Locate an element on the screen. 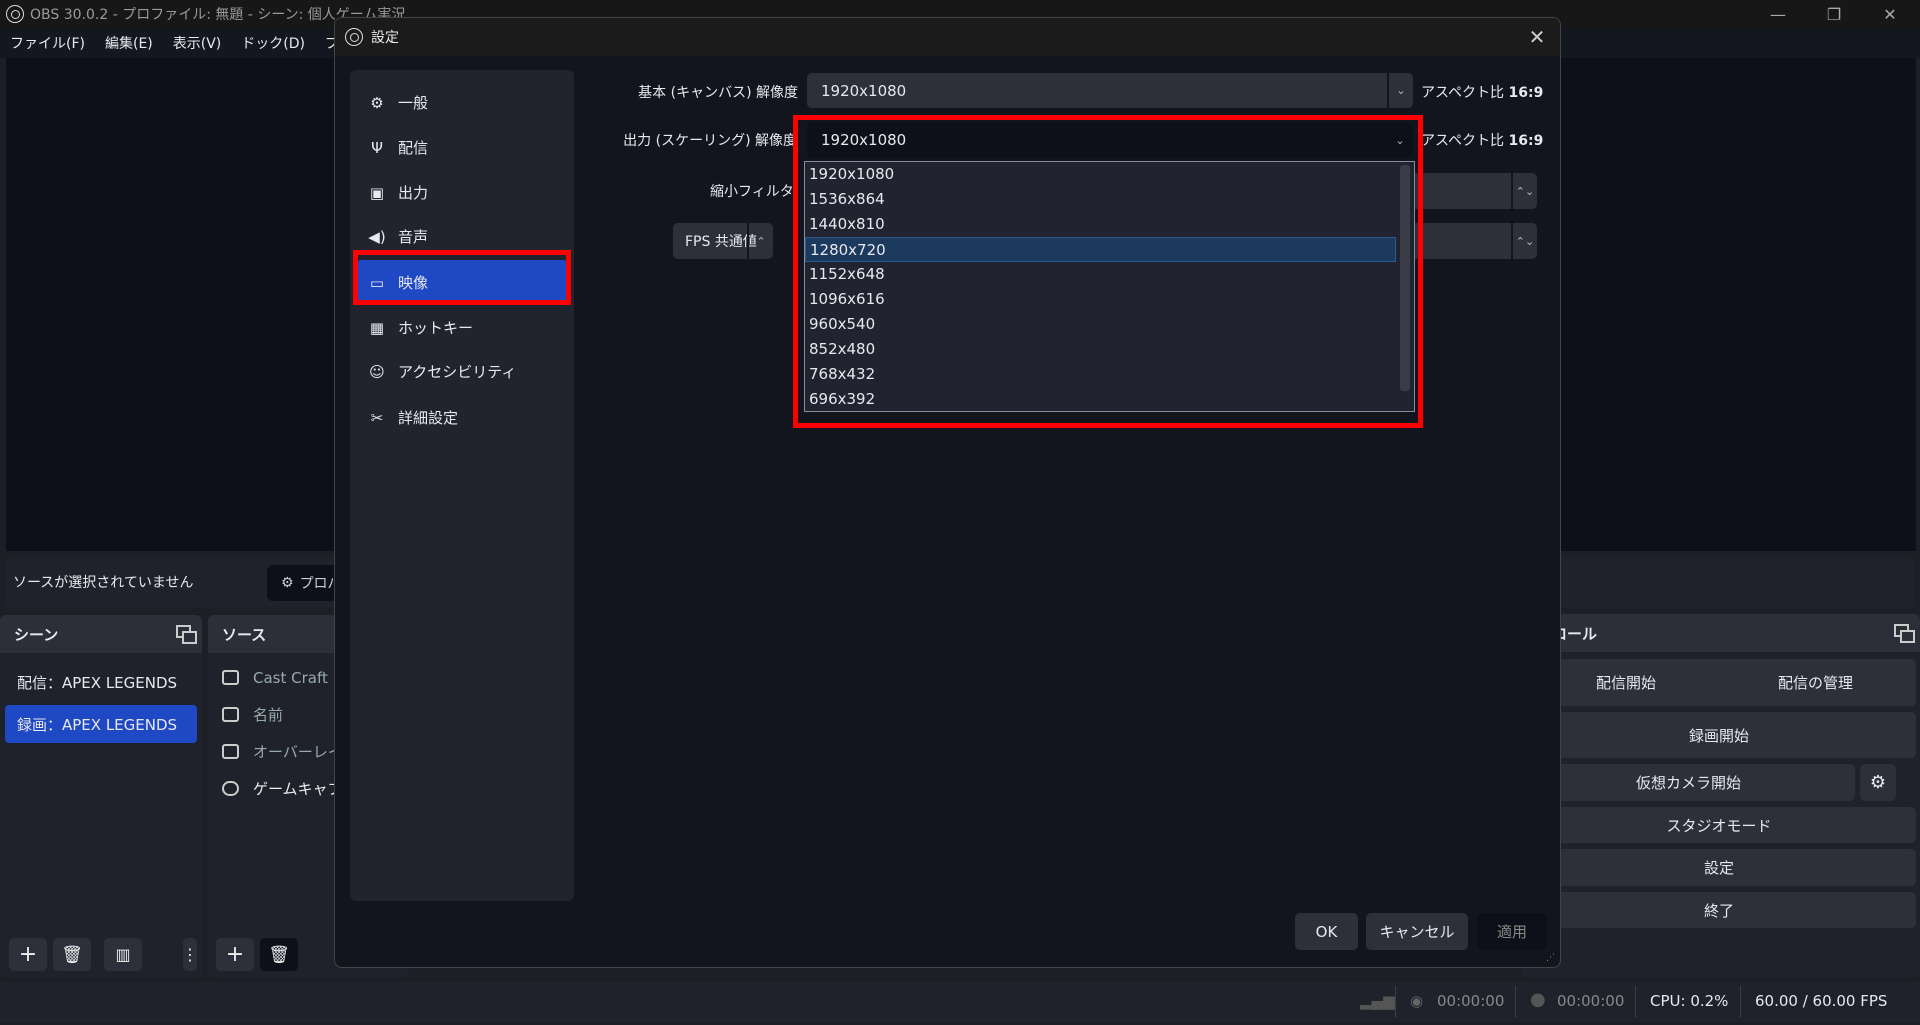 Image resolution: width=1920 pixels, height=1025 pixels. fps-readout: 60.00 / 60.00 FPS is located at coordinates (1821, 1001).